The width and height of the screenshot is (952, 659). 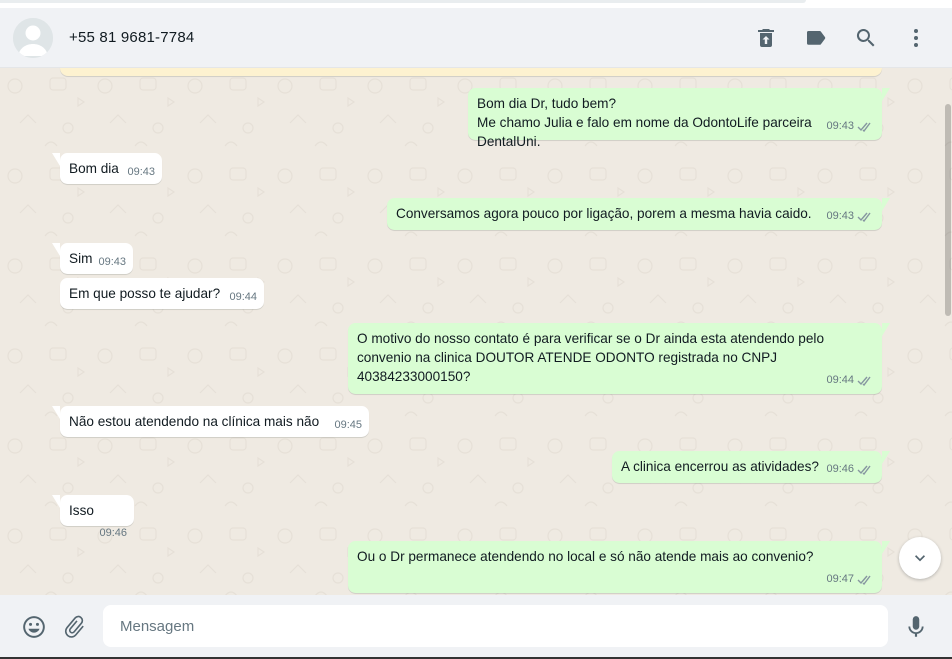 I want to click on message-text: Bom dia, so click(x=94, y=168).